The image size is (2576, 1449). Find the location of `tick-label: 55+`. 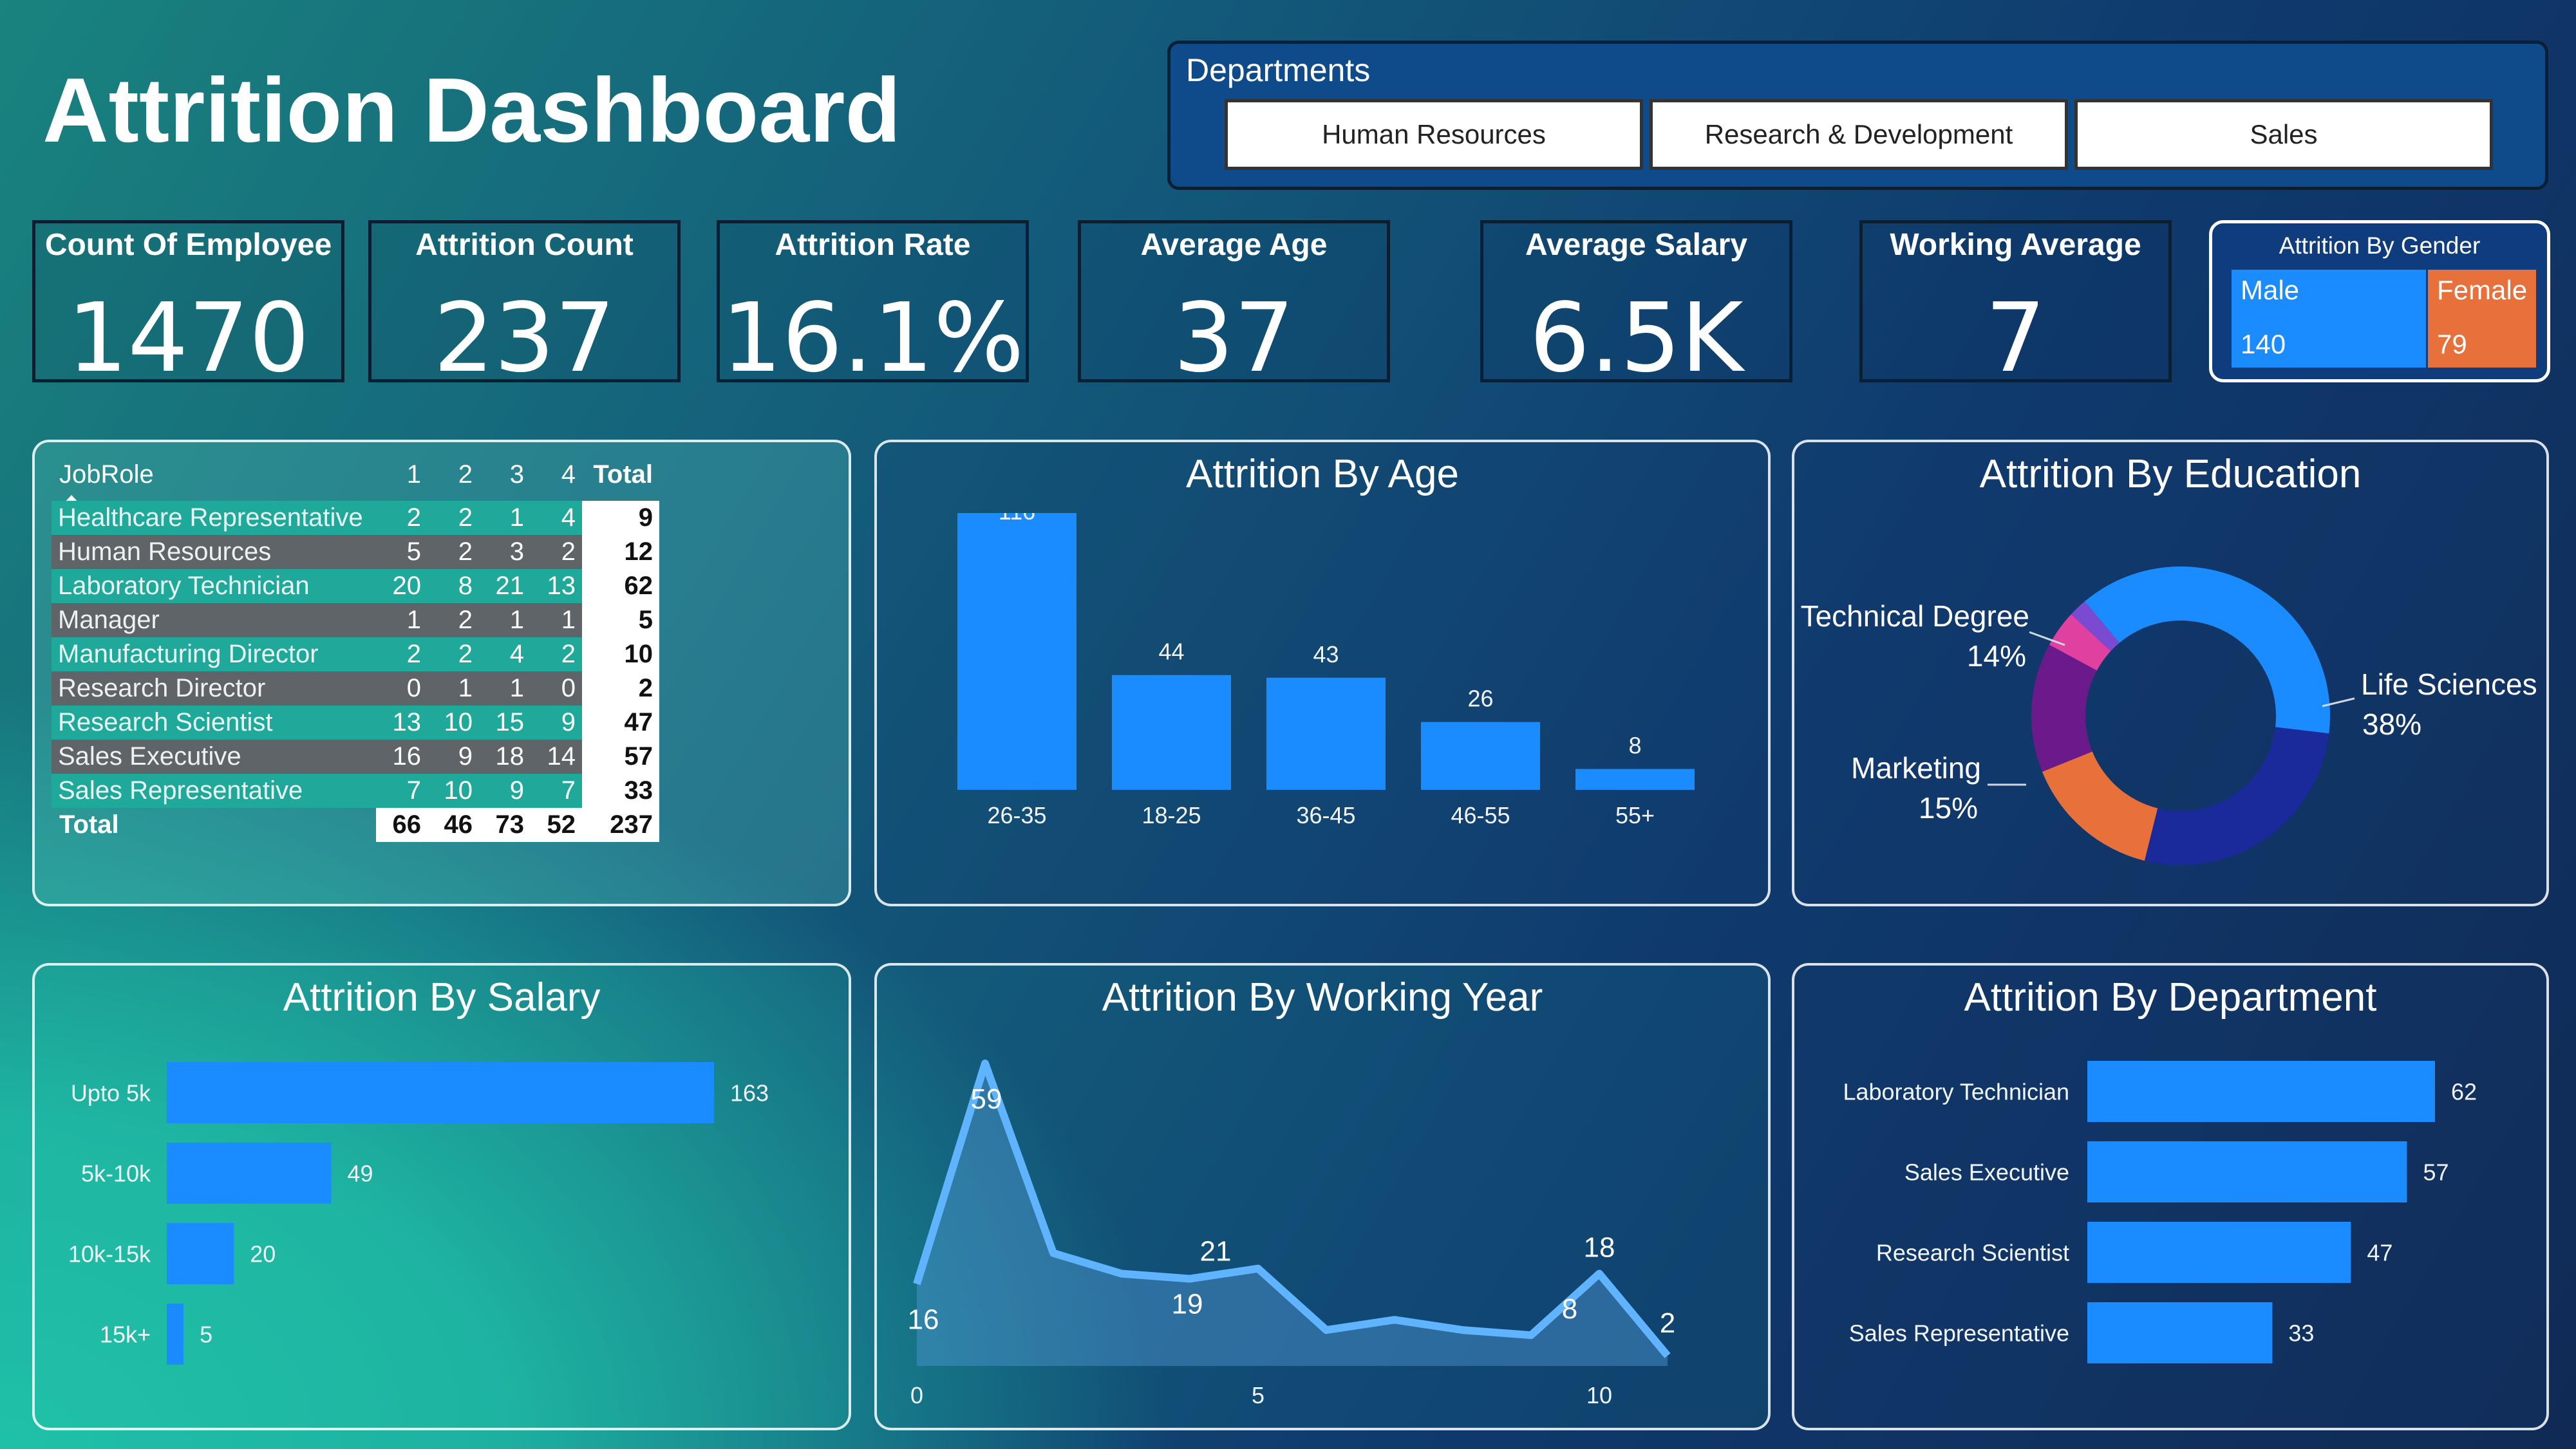

tick-label: 55+ is located at coordinates (1635, 815).